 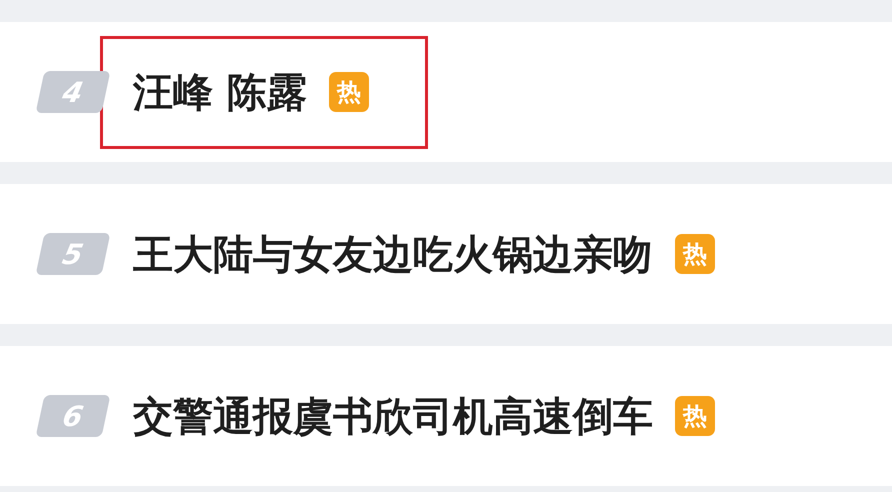 I want to click on topic-title: 汪峰 陈露, so click(x=220, y=92).